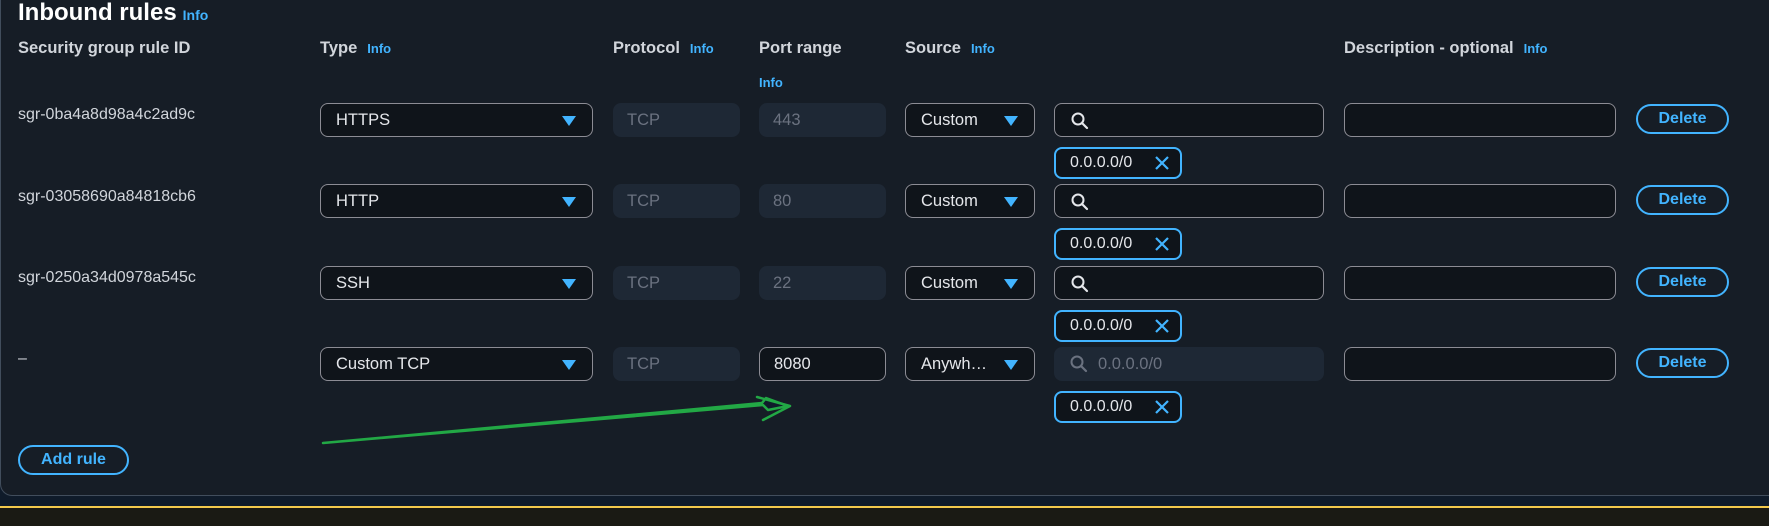  I want to click on type-value: HTTPS, so click(363, 120).